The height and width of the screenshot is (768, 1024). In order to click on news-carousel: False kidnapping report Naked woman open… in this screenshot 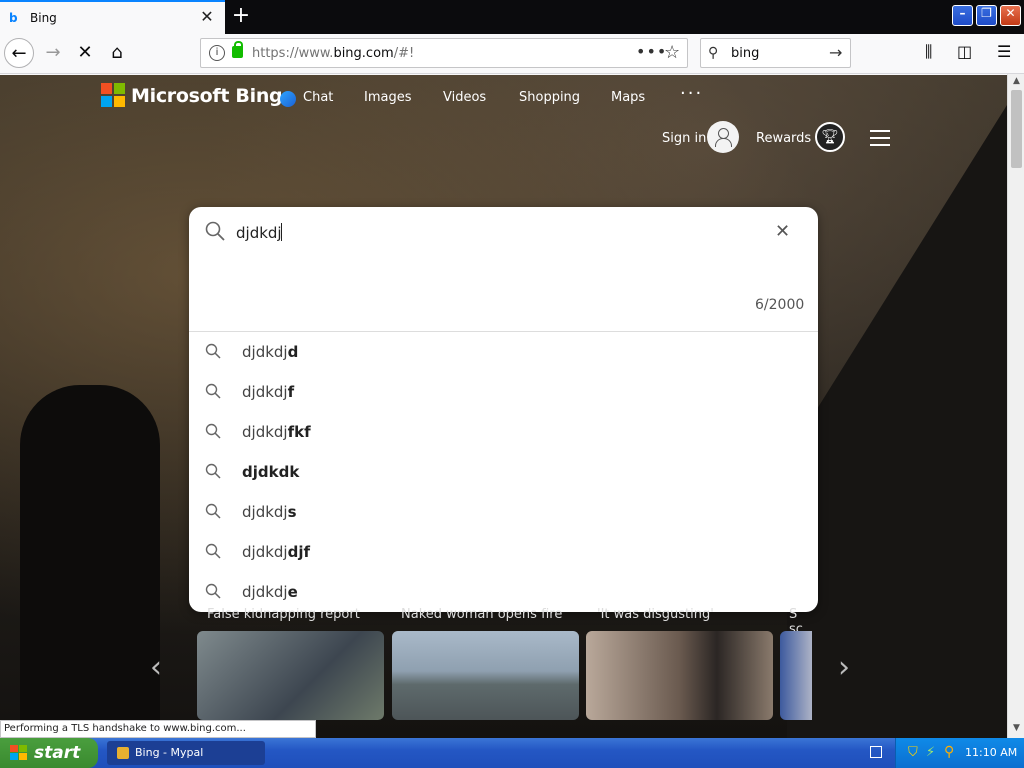, I will do `click(504, 662)`.